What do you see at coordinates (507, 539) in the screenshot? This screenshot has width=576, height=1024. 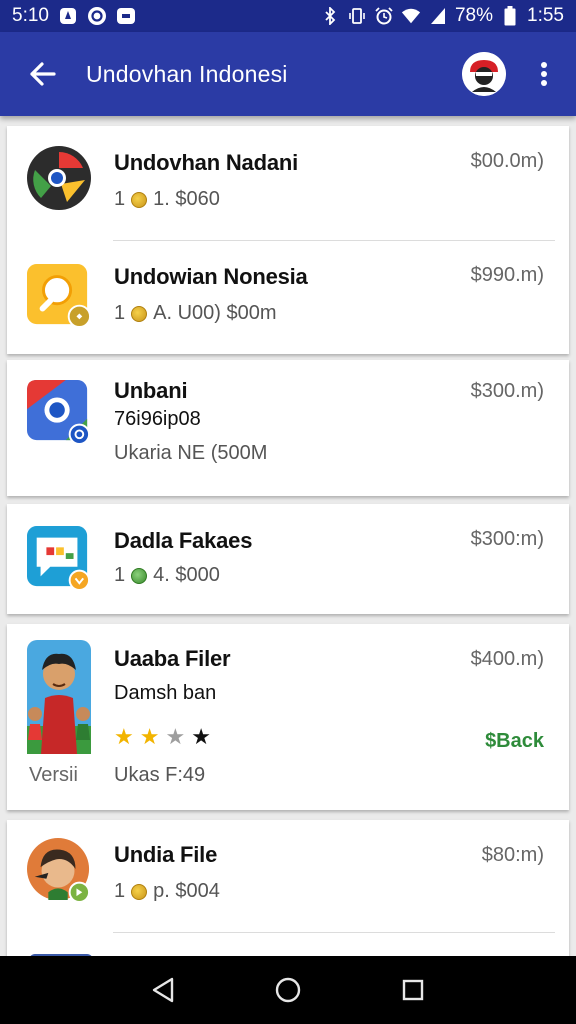 I see `item-price: $300:m)` at bounding box center [507, 539].